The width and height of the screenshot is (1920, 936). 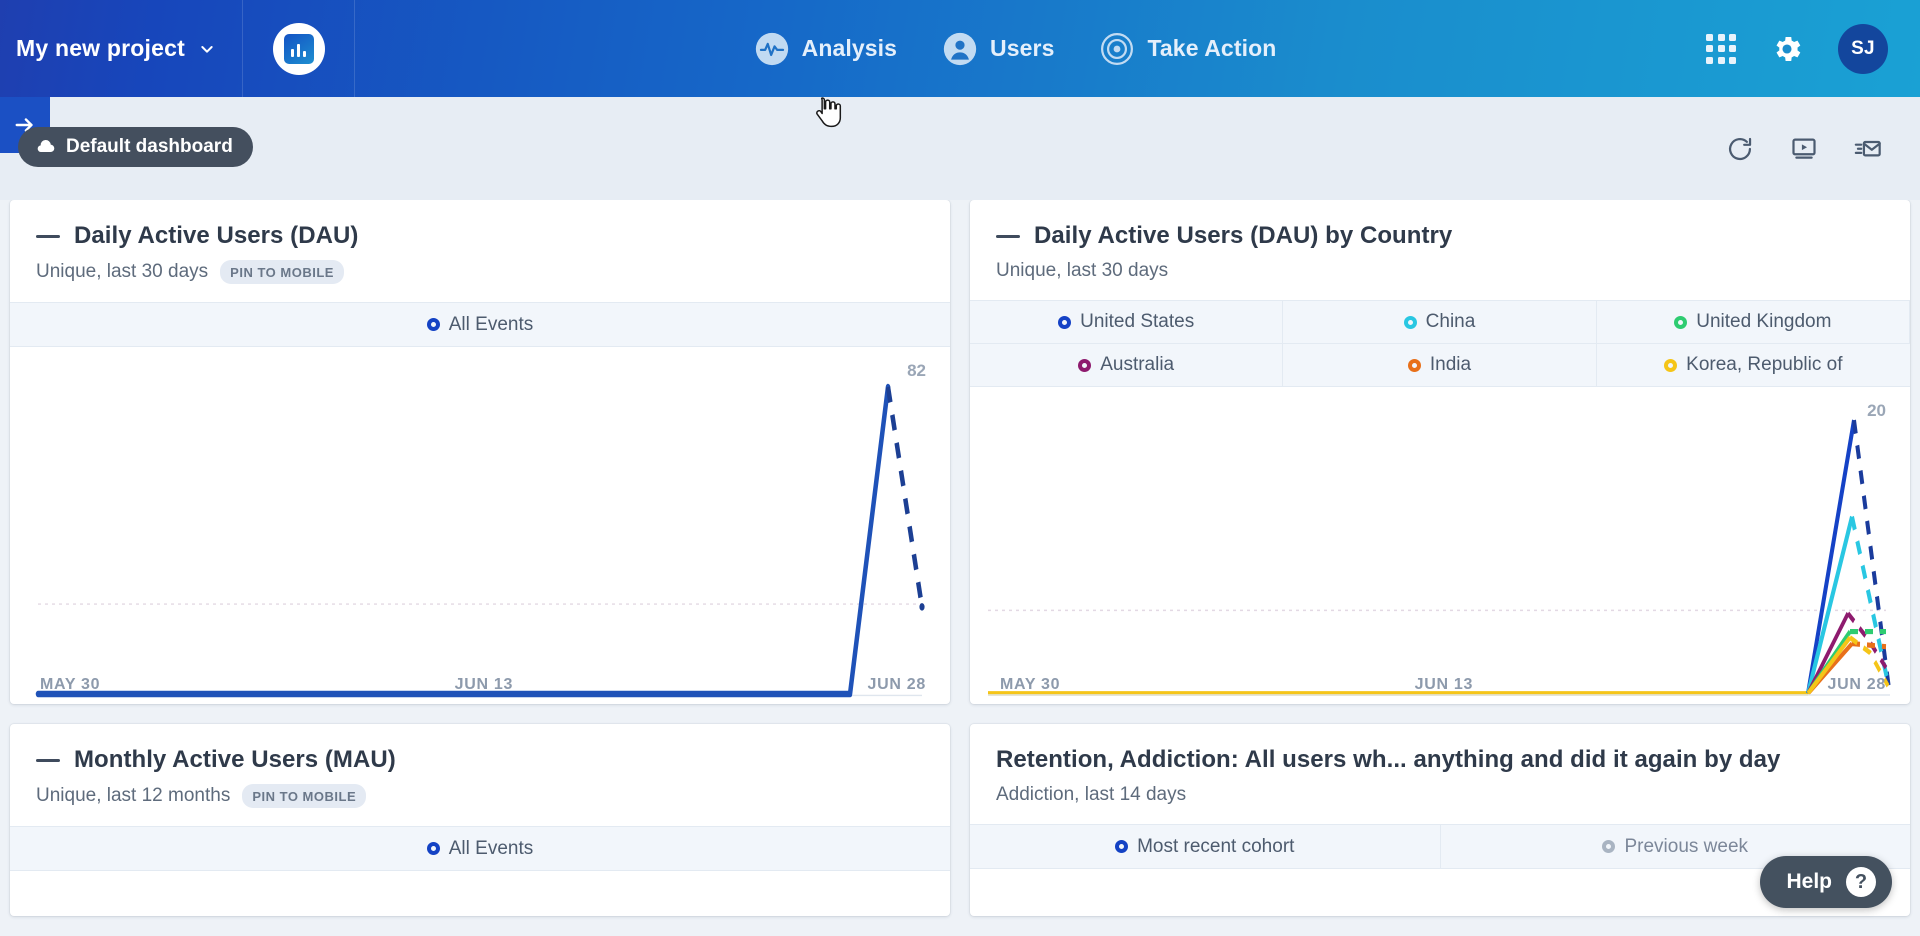 I want to click on nav-item-analysis: Analysis, so click(x=826, y=49).